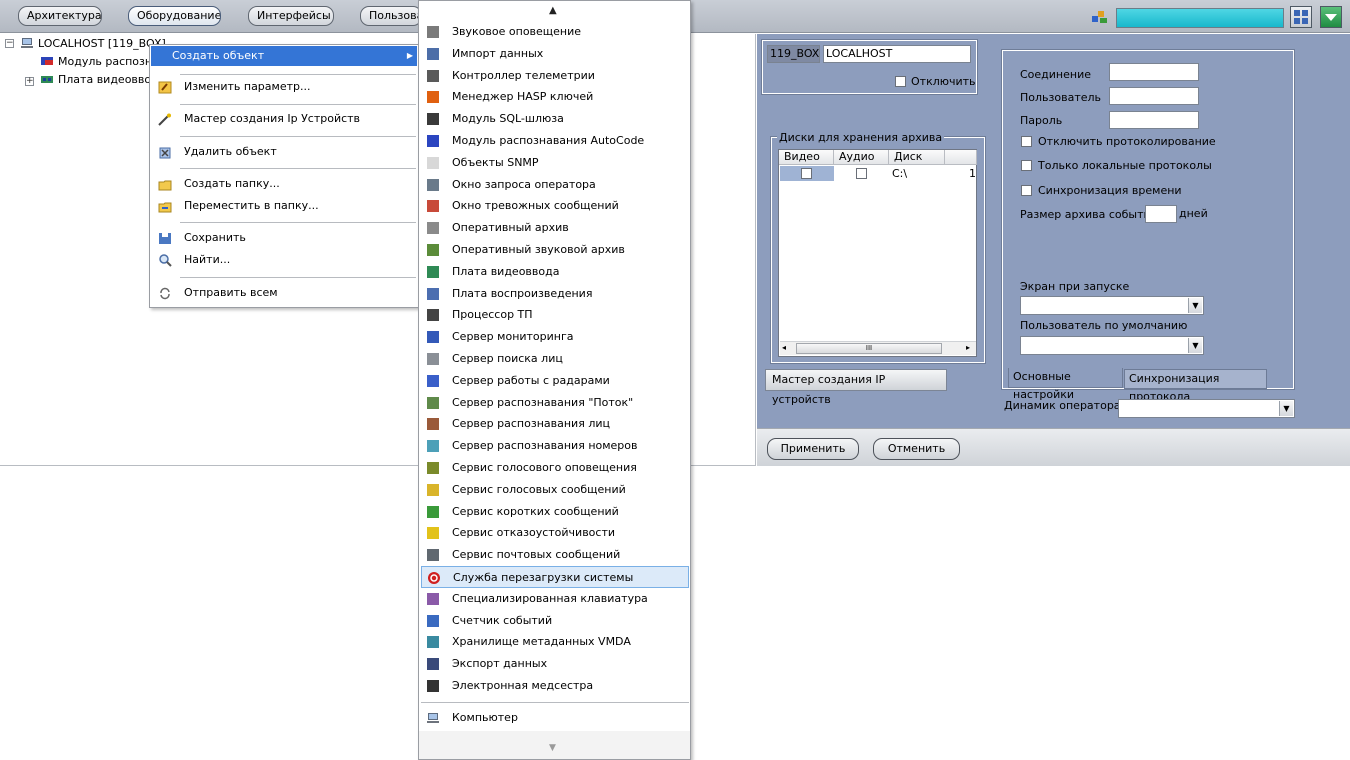  Describe the element at coordinates (555, 381) in the screenshot. I see `submenu-item: Сервер работы с радарами` at that location.